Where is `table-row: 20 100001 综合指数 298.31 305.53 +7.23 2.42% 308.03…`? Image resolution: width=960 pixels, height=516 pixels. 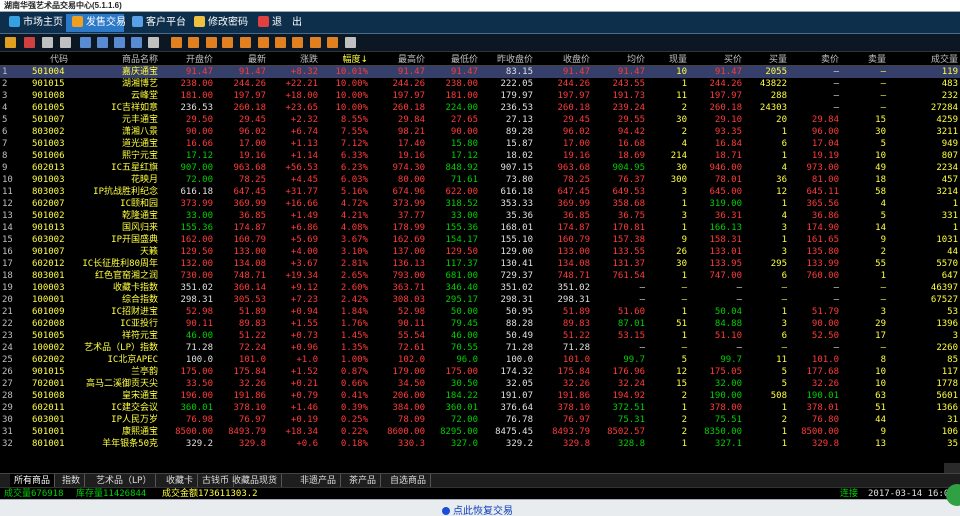
table-row: 20 100001 综合指数 298.31 305.53 +7.23 2.42% 308.03… is located at coordinates (480, 300).